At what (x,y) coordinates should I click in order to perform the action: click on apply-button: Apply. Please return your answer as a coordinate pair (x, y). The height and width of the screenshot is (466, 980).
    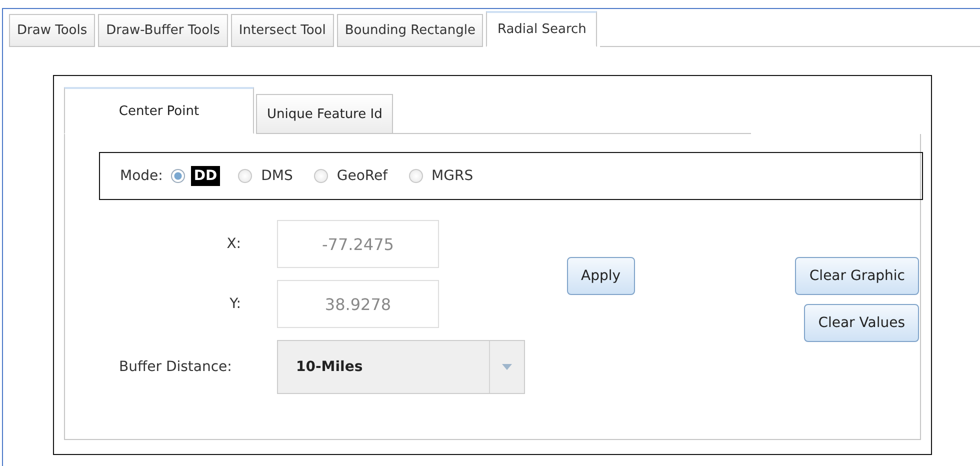
    Looking at the image, I should click on (601, 276).